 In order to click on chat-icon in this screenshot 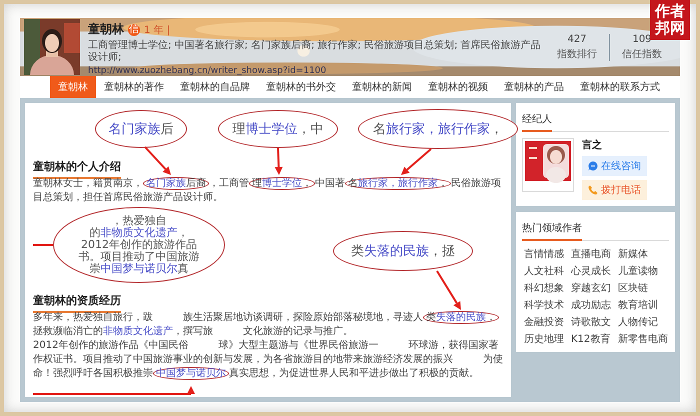, I will do `click(593, 166)`.